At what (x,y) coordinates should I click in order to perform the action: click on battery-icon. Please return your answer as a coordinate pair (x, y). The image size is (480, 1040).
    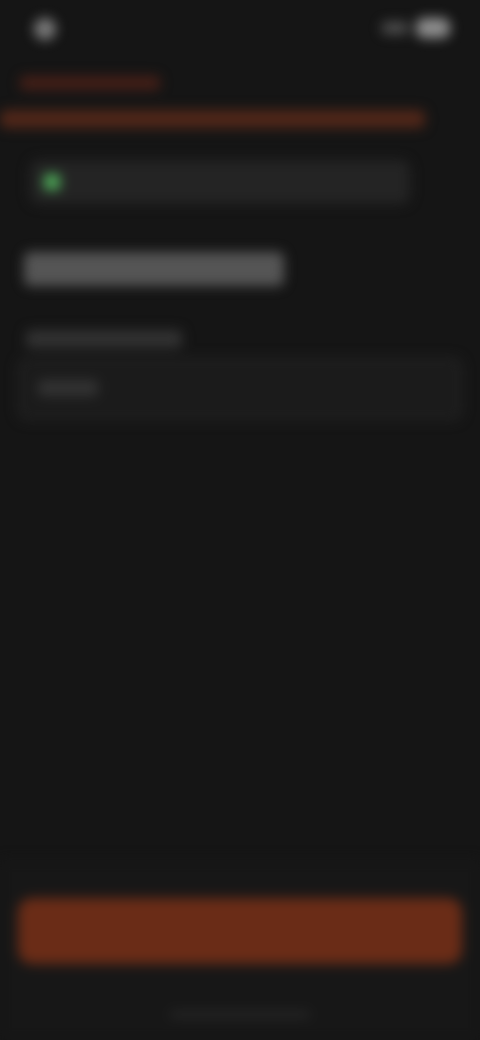
    Looking at the image, I should click on (433, 28).